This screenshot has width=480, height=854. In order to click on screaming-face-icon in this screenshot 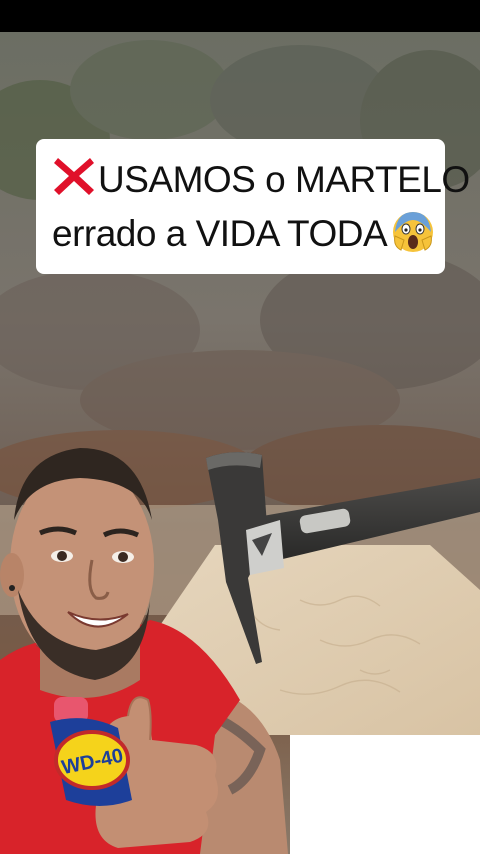, I will do `click(413, 232)`.